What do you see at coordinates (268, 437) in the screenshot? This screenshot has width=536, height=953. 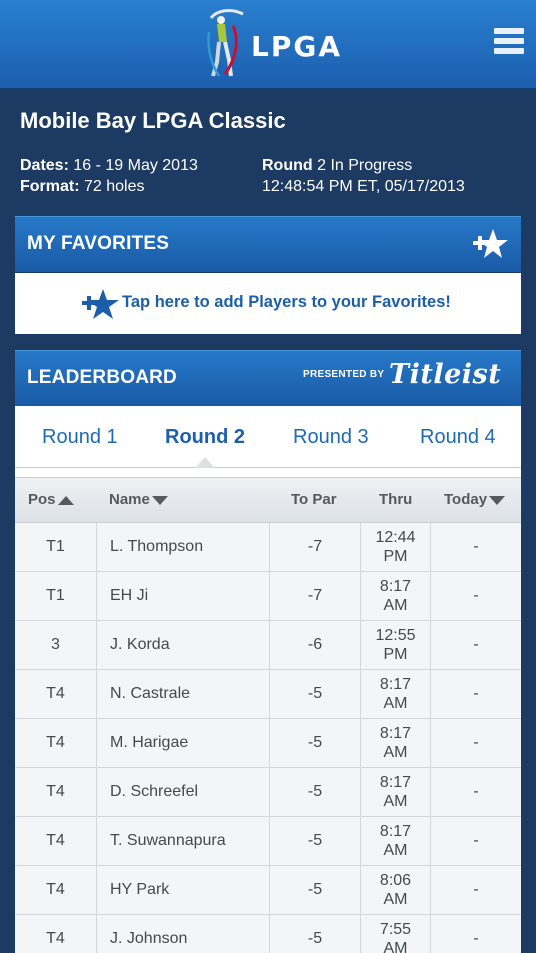 I see `round-tabs: Round 1 Round 2 Round 3 Round 4` at bounding box center [268, 437].